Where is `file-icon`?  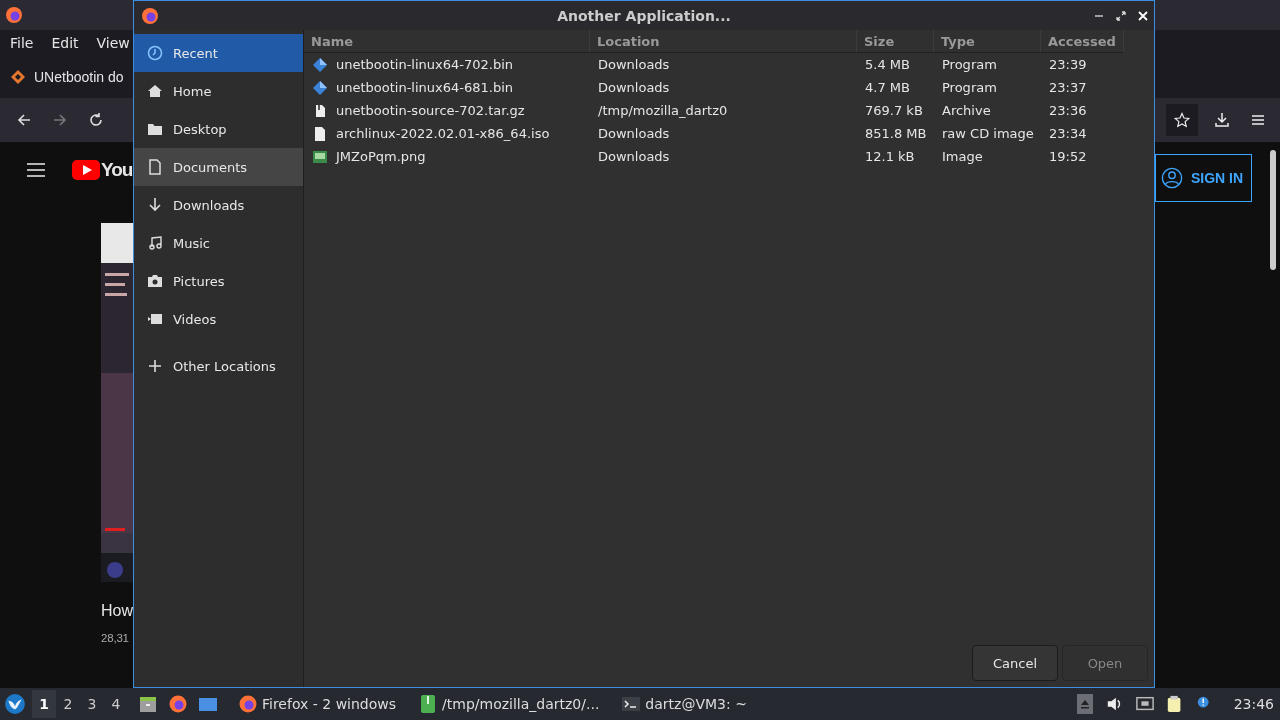
file-icon is located at coordinates (320, 133).